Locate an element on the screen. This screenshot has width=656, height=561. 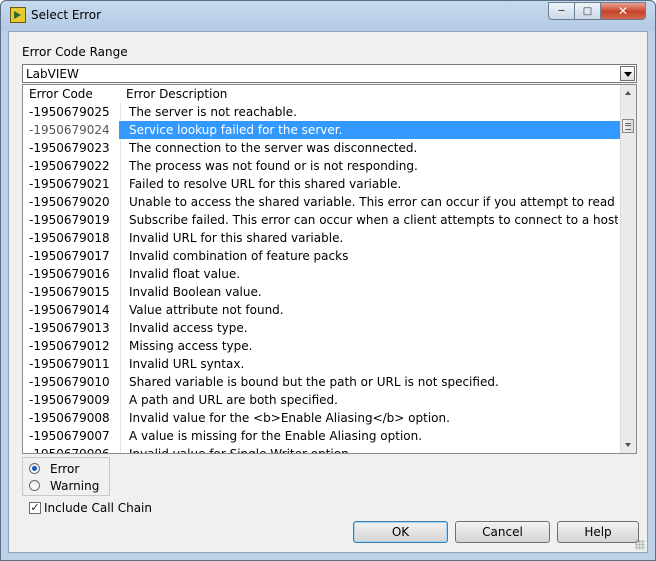
error-code-range-value: LabVIEW is located at coordinates (52, 74).